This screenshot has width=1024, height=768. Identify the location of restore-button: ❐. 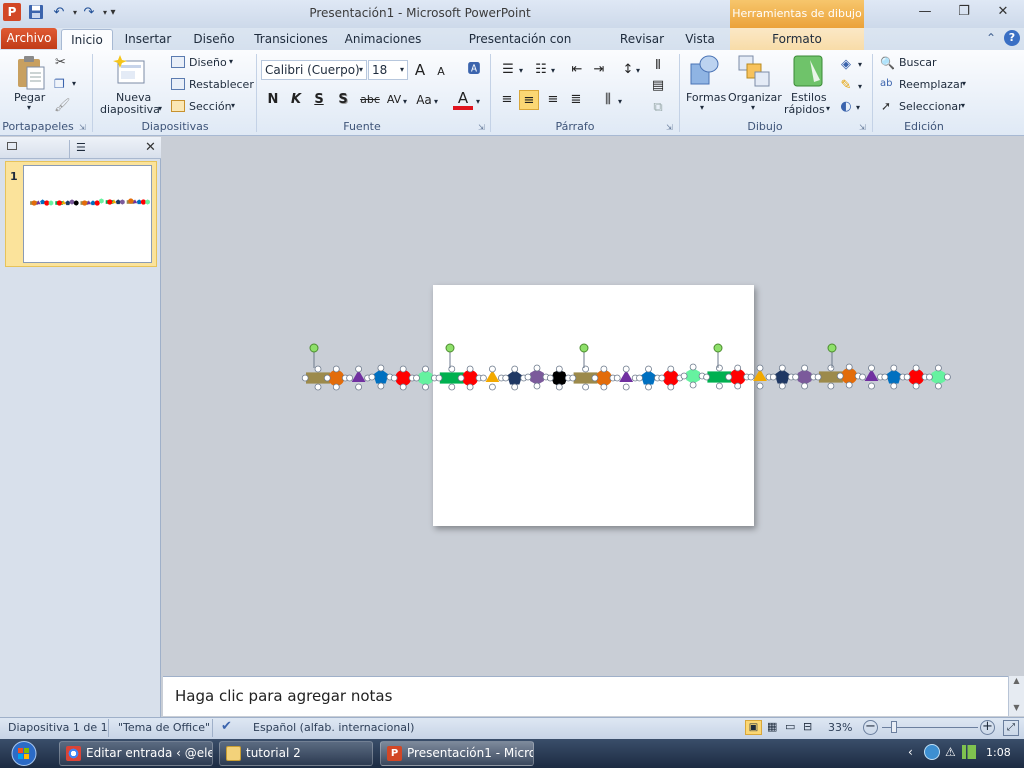
(964, 12).